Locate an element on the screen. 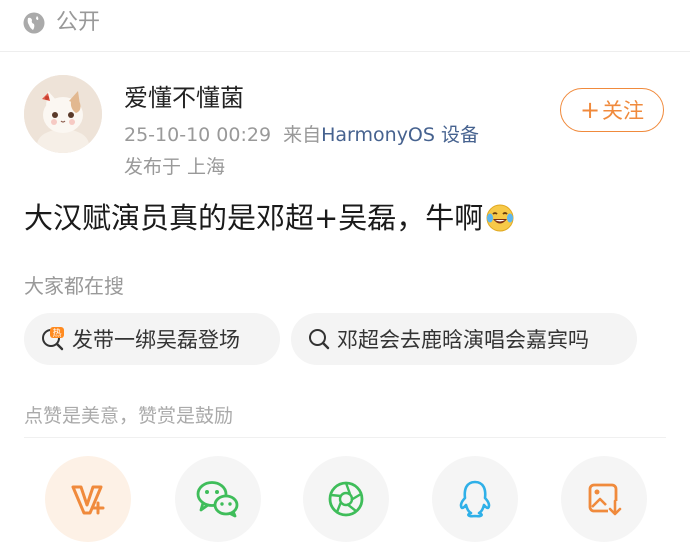 The image size is (690, 558). save-image-icon is located at coordinates (605, 500).